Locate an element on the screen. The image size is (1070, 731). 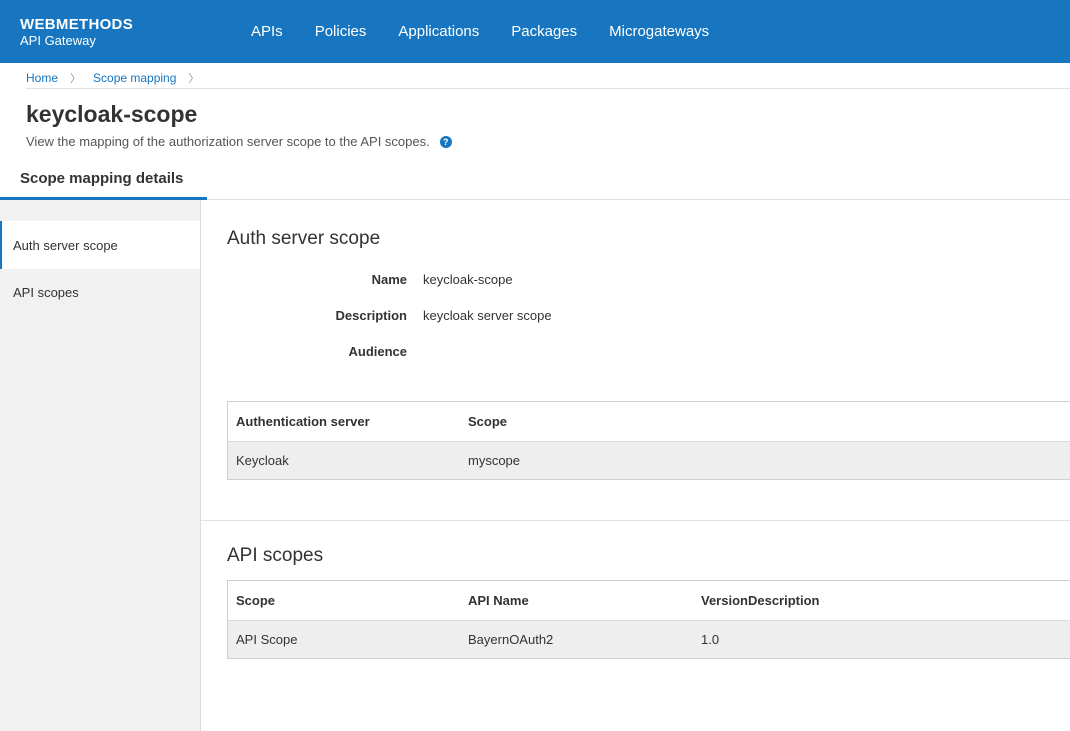
table-header-row: Scope API Name VersionDescription is located at coordinates (649, 600).